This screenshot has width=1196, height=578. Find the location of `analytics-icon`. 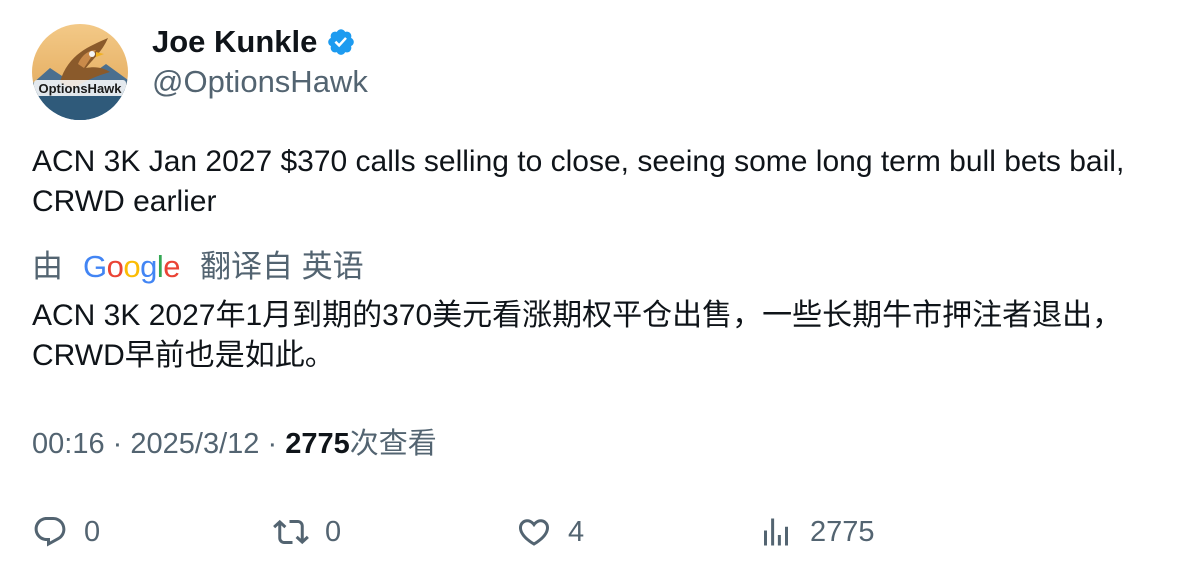

analytics-icon is located at coordinates (776, 532).